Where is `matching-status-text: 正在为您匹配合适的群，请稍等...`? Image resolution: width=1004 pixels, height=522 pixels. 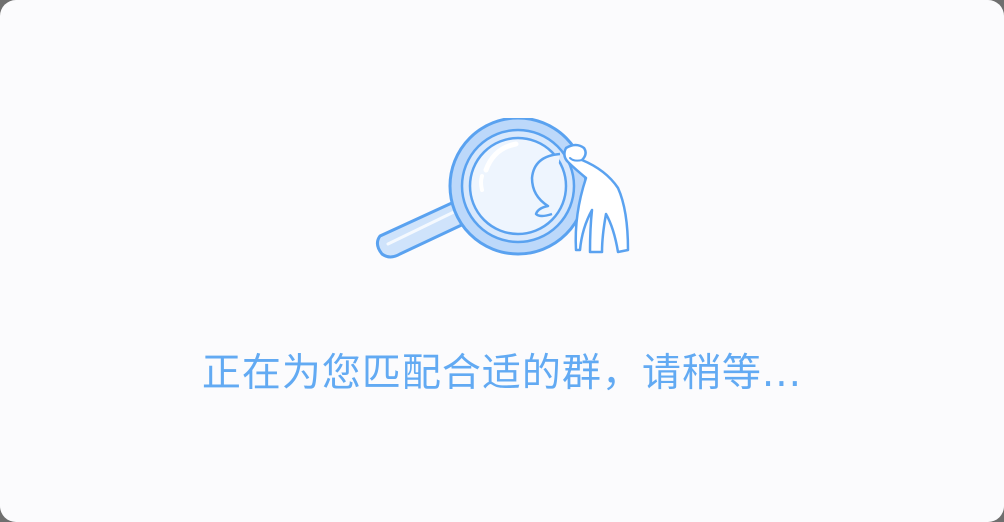 matching-status-text: 正在为您匹配合适的群，请稍等... is located at coordinates (502, 373).